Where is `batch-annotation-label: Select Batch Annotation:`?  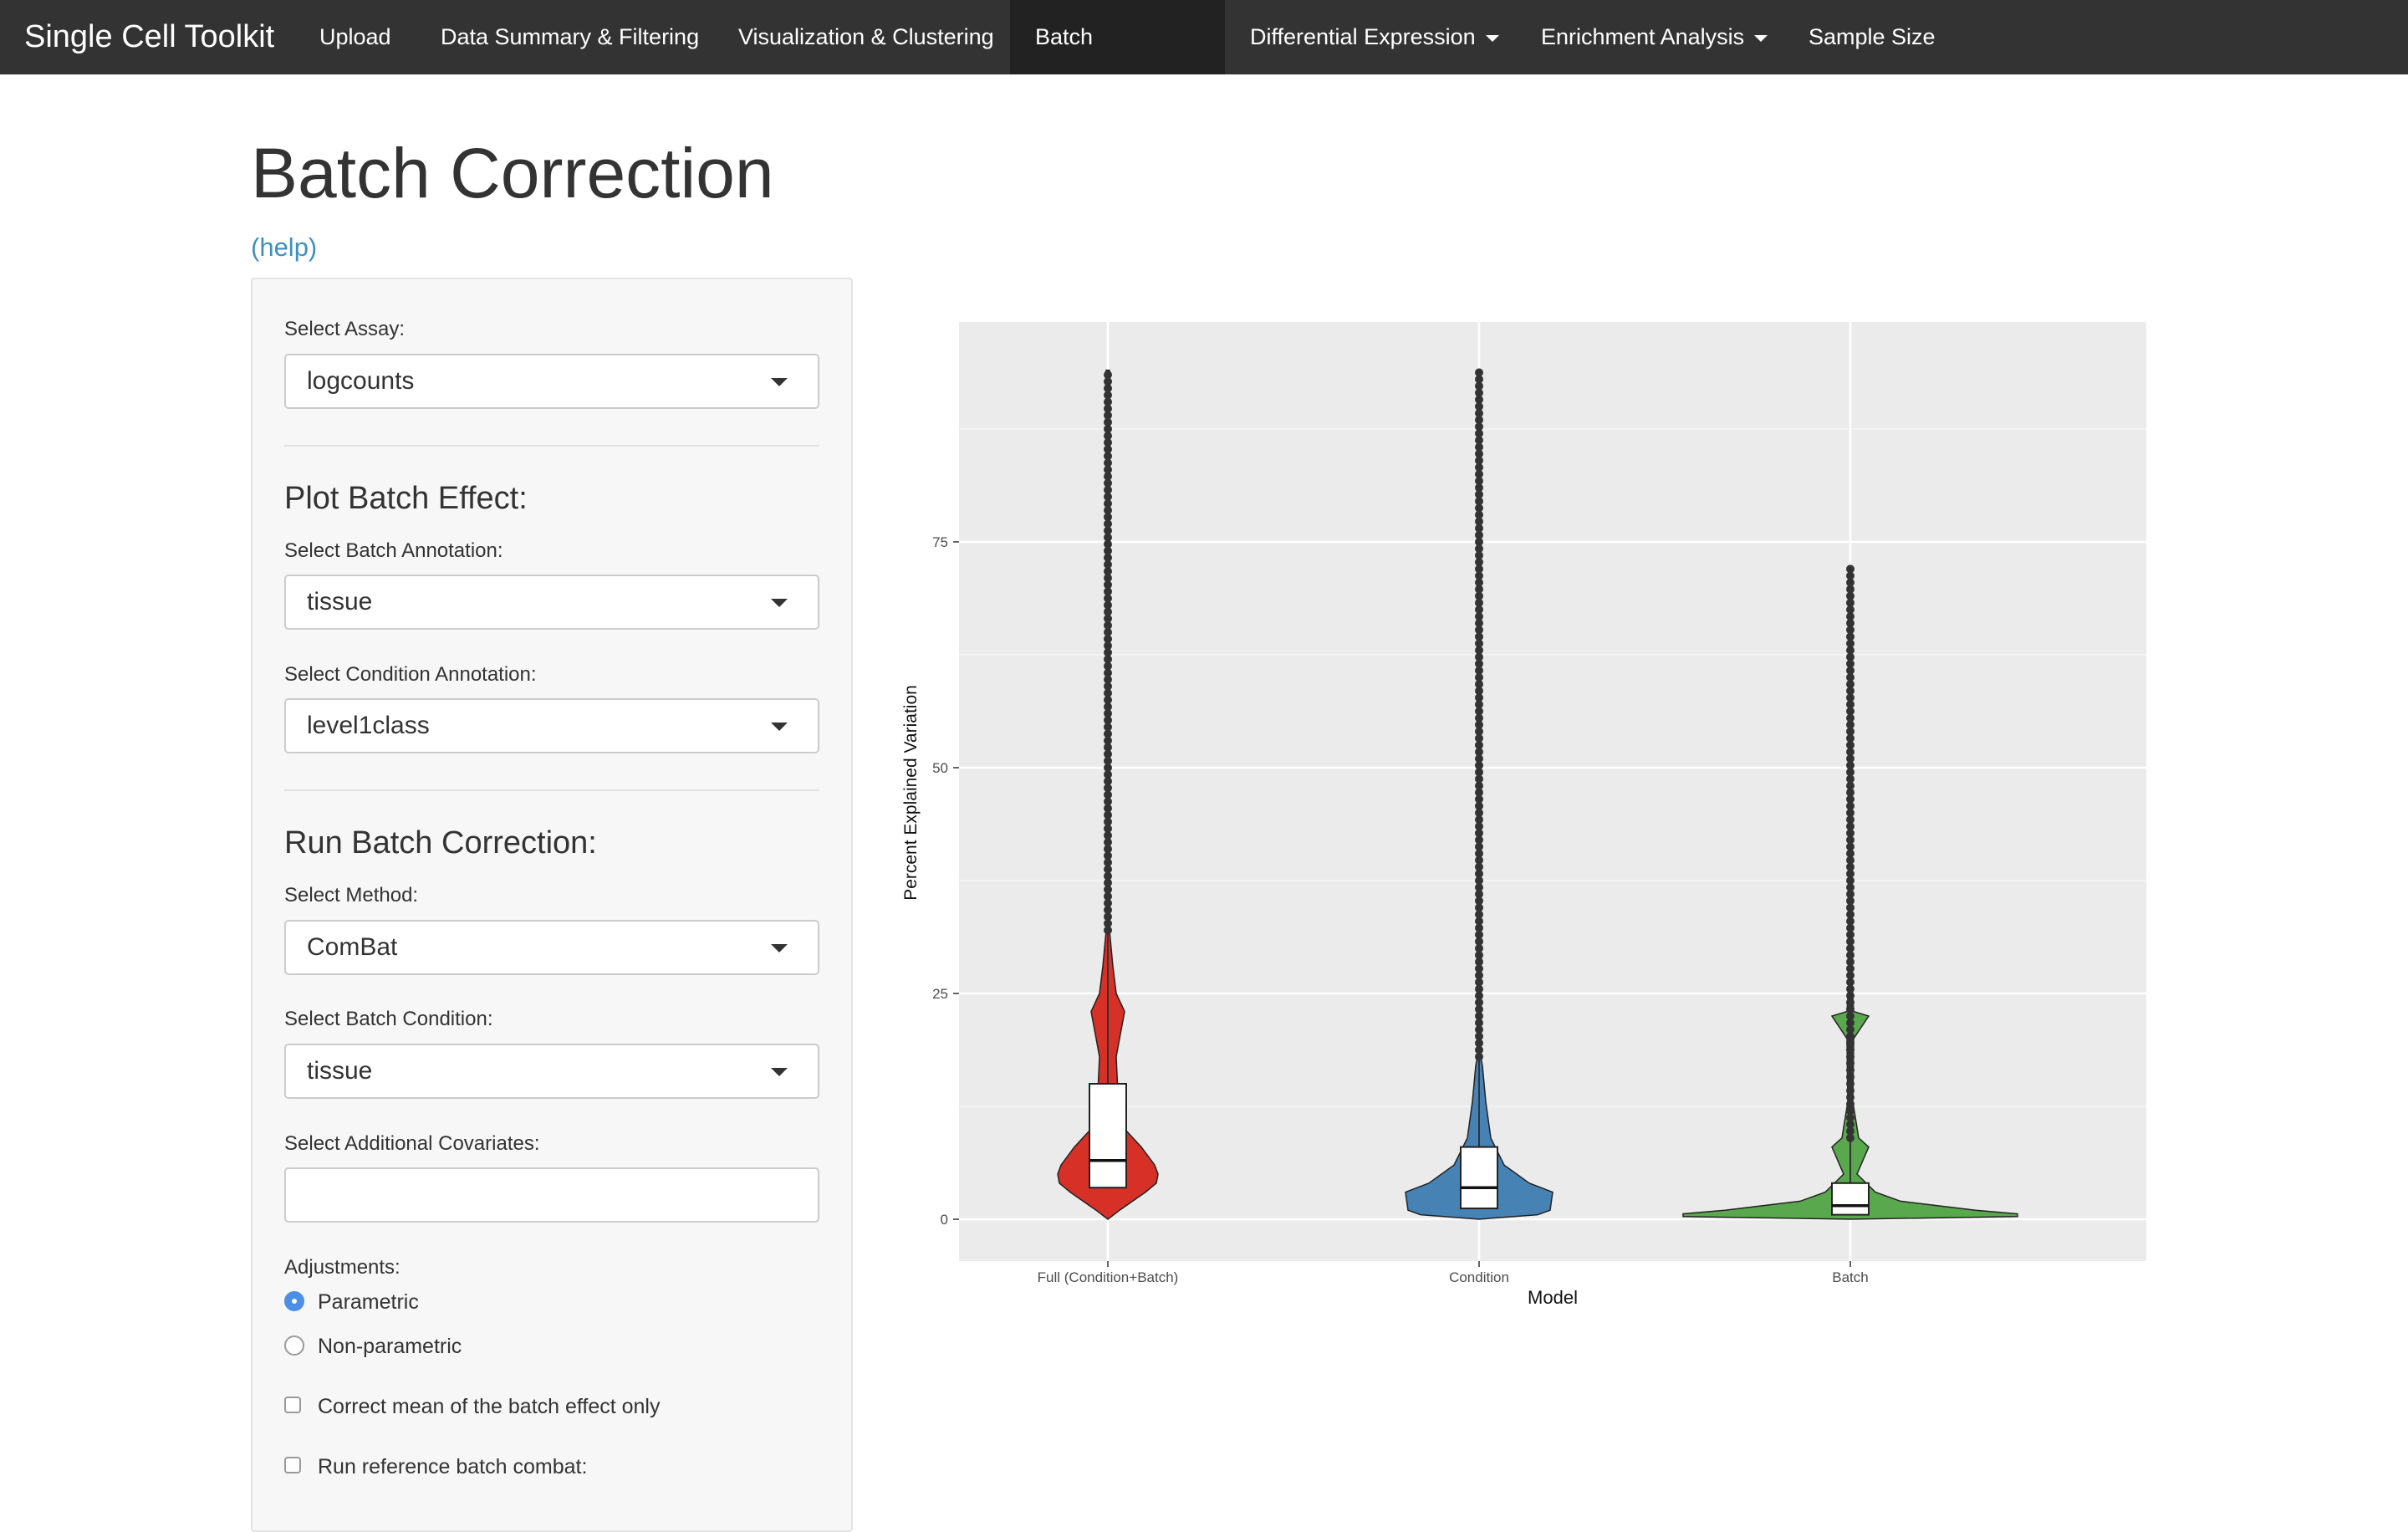
batch-annotation-label: Select Batch Annotation: is located at coordinates (394, 550).